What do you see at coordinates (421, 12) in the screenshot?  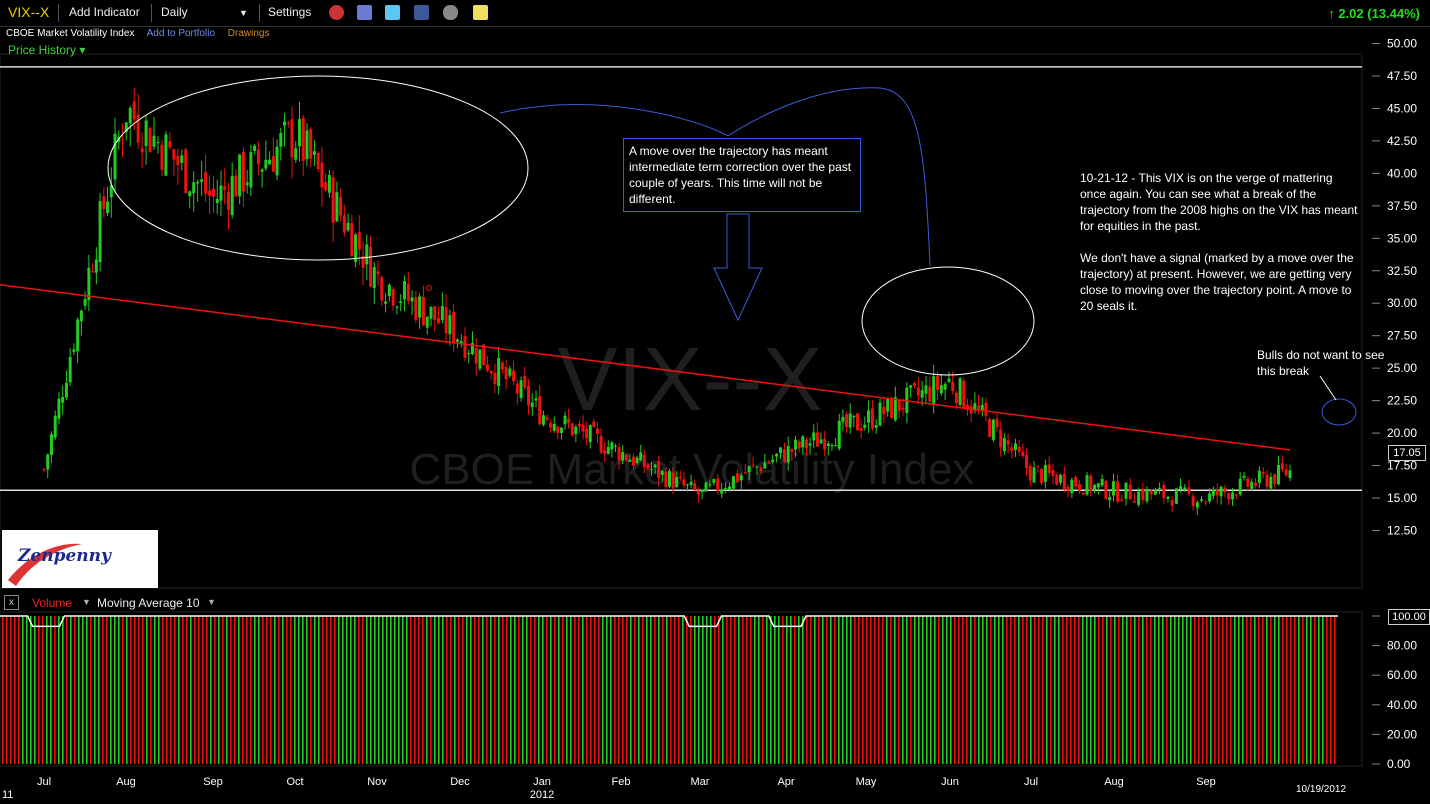 I see `facebook-icon` at bounding box center [421, 12].